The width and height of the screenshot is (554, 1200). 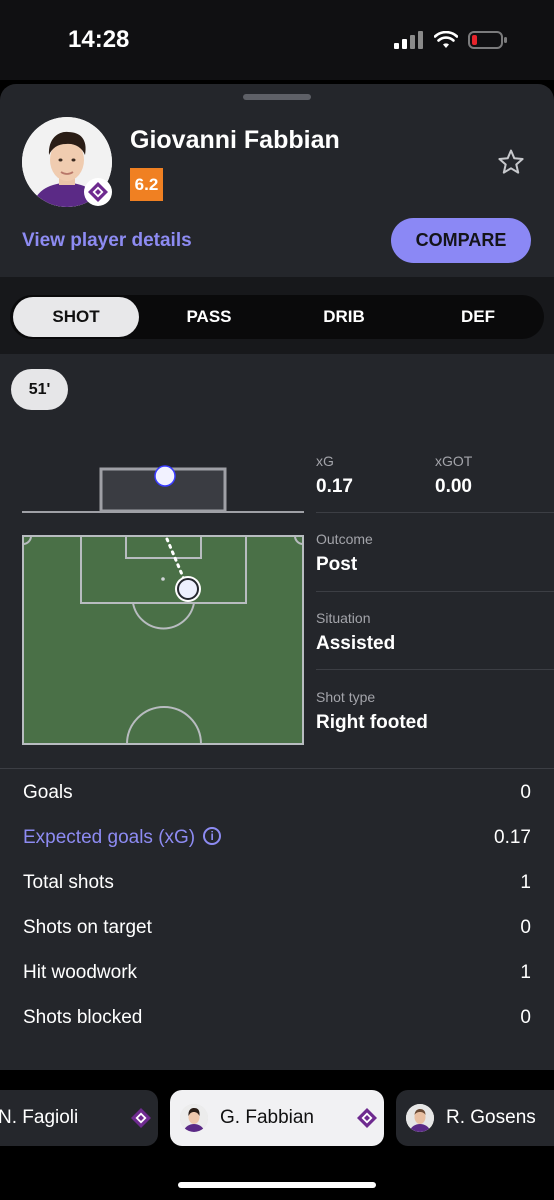 I want to click on home-indicator, so click(x=277, y=1185).